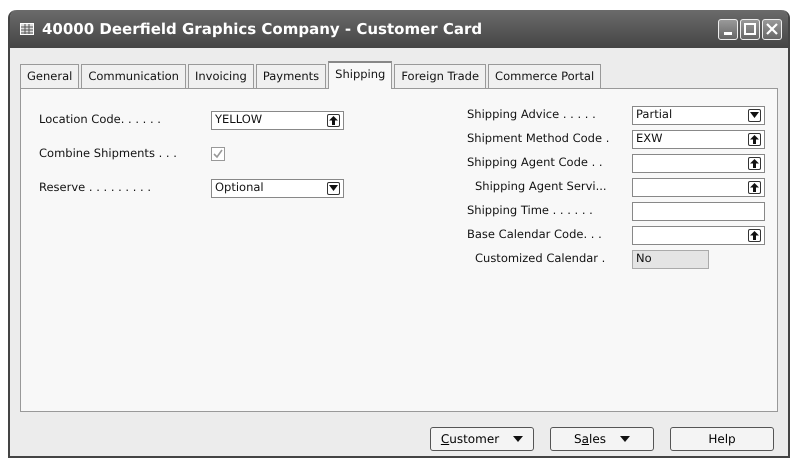 This screenshot has width=795, height=468. Describe the element at coordinates (95, 187) in the screenshot. I see `field-label: Reserve . . . . . . . . .` at that location.